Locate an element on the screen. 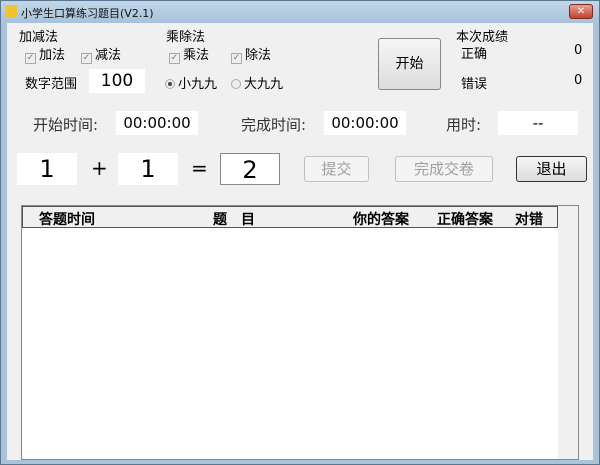 This screenshot has width=600, height=465. window-title: 小学生口算练习题目(V2.1) is located at coordinates (87, 13).